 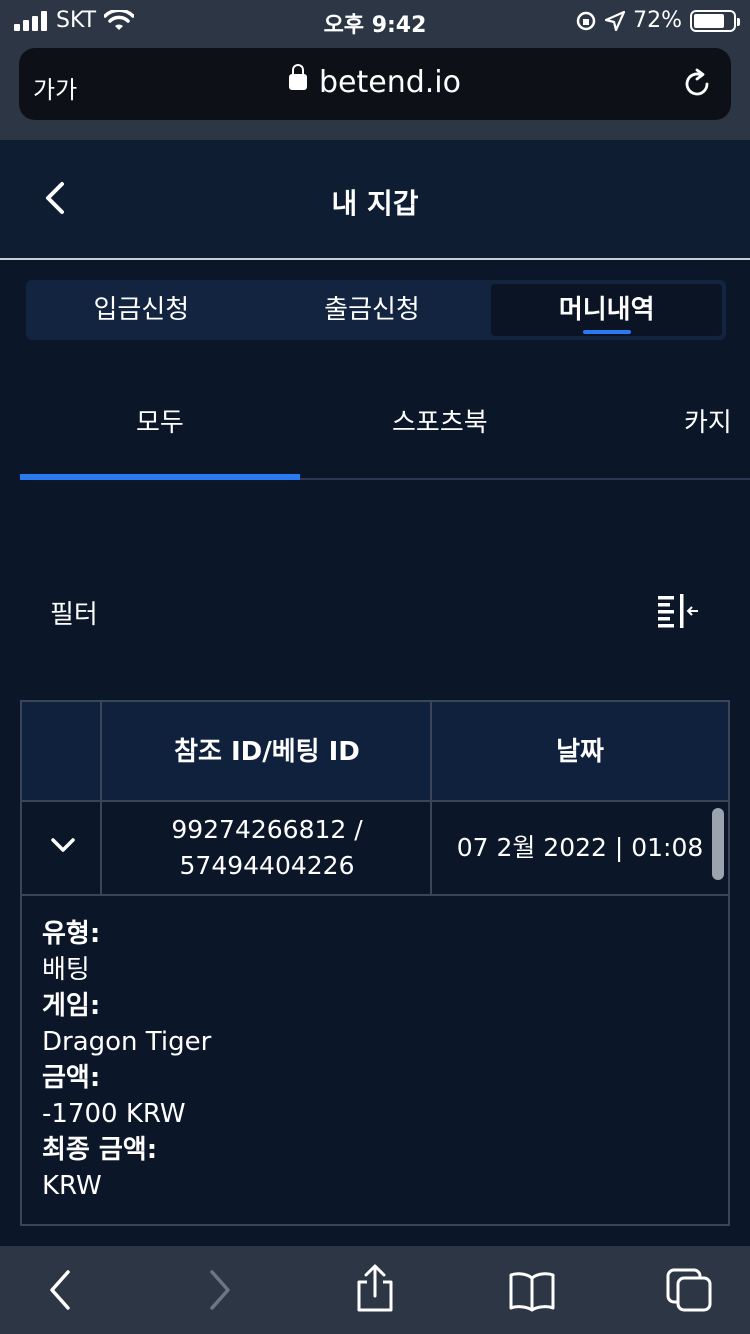 What do you see at coordinates (385, 430) in the screenshot?
I see `category-tabs: 모두 스포츠북 카지` at bounding box center [385, 430].